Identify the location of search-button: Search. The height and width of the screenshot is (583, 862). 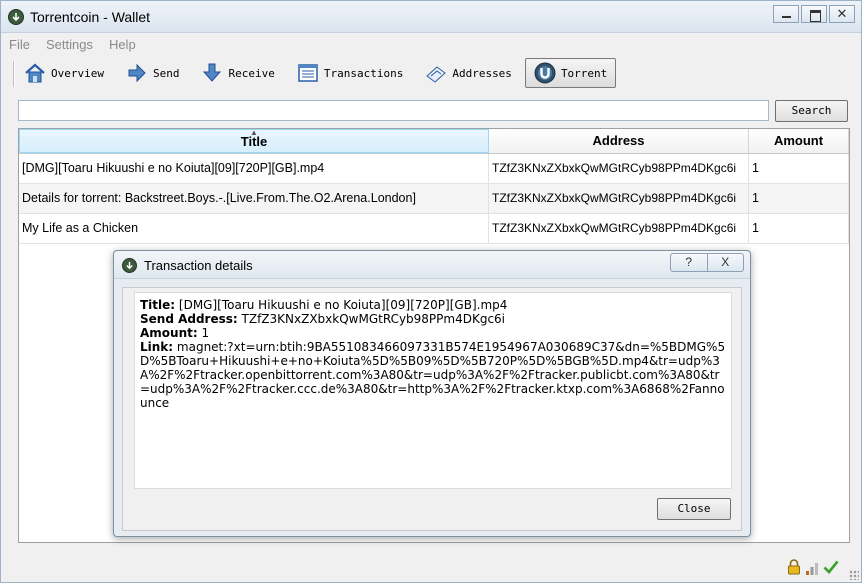
(811, 111).